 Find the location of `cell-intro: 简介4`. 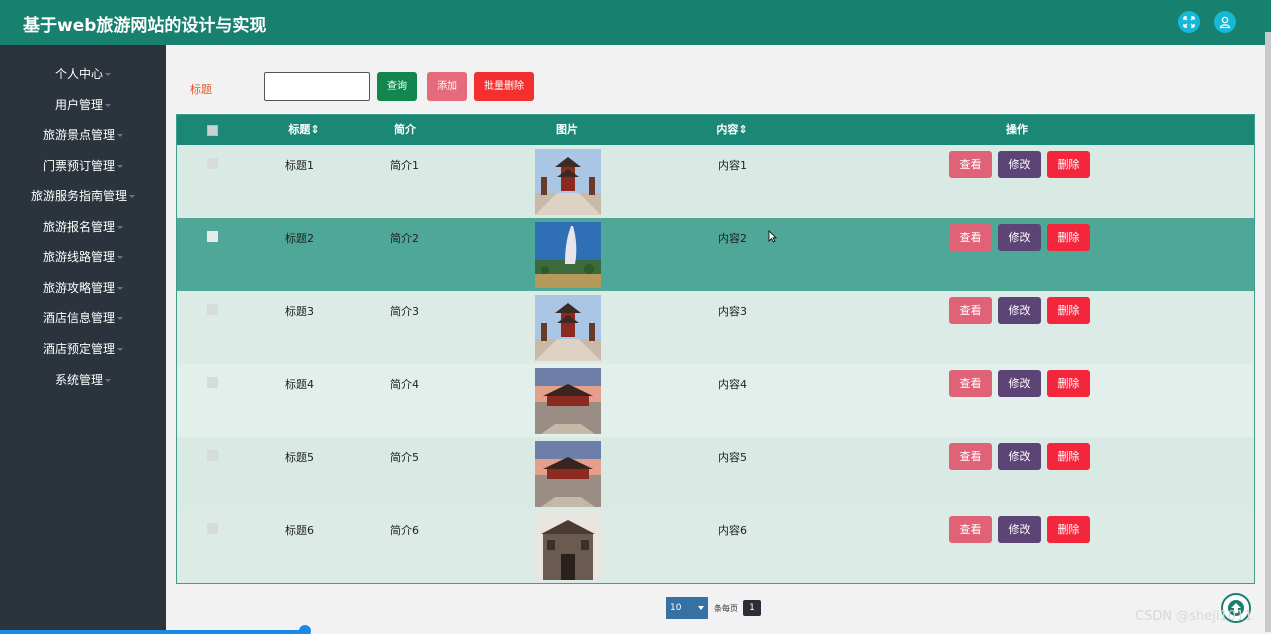

cell-intro: 简介4 is located at coordinates (404, 384).